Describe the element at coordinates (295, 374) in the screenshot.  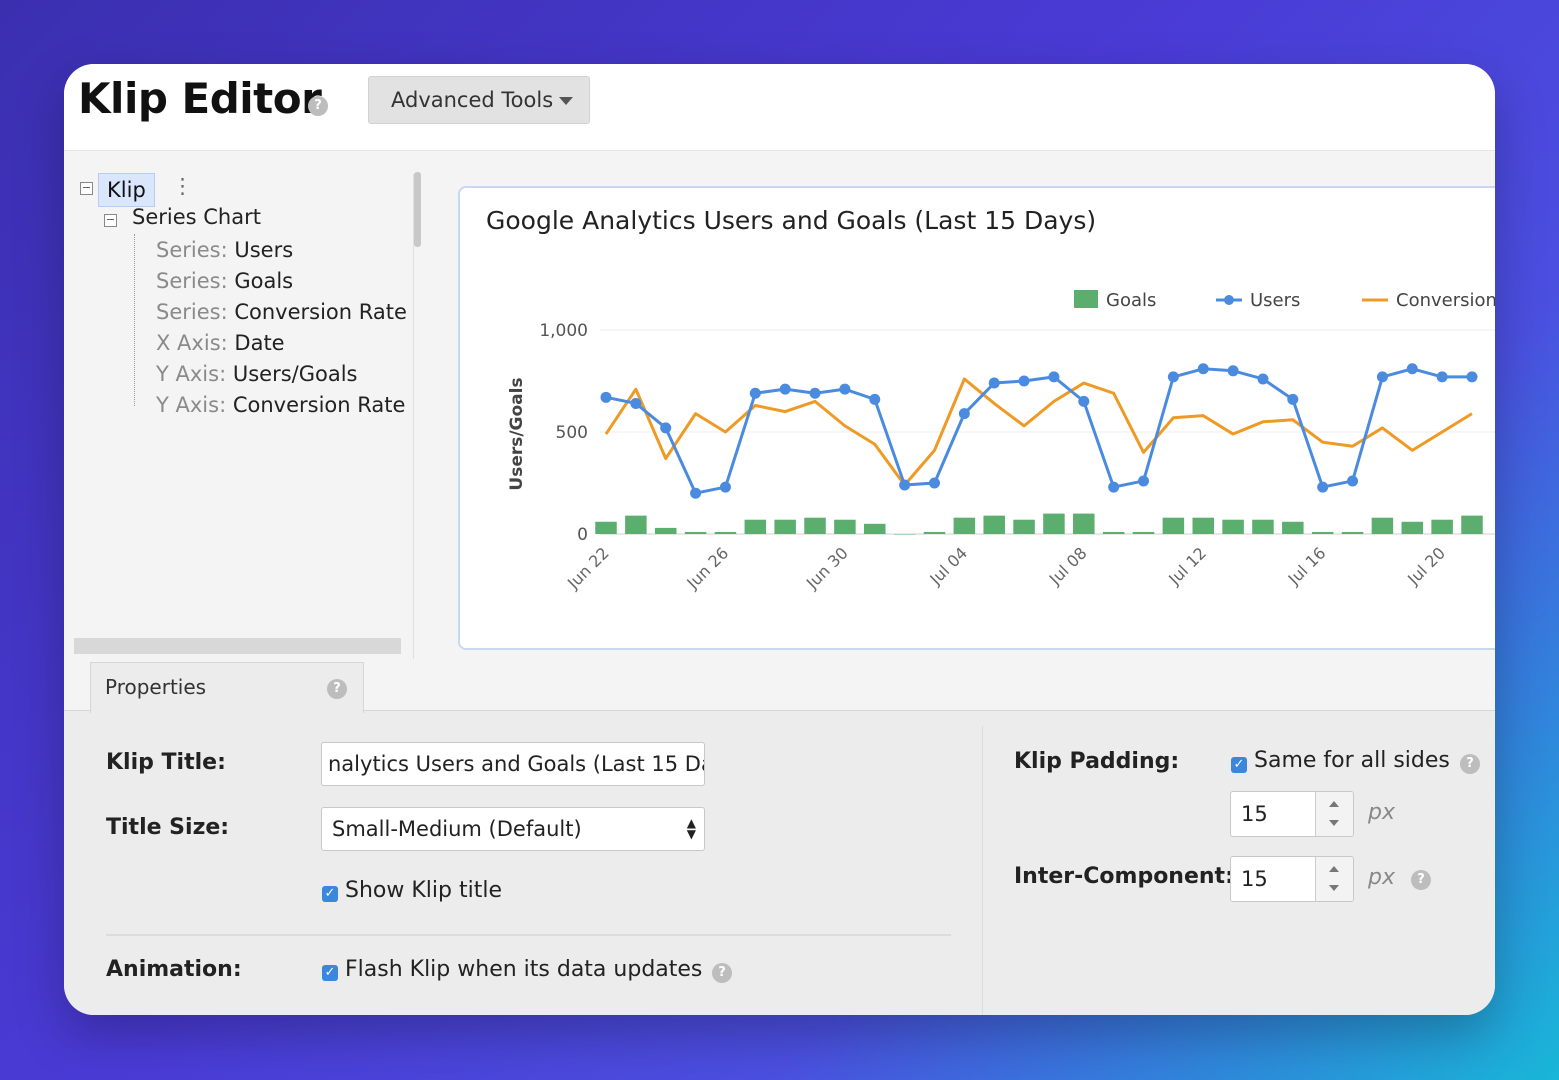
I see `tree-item-value: Users/Goals` at that location.